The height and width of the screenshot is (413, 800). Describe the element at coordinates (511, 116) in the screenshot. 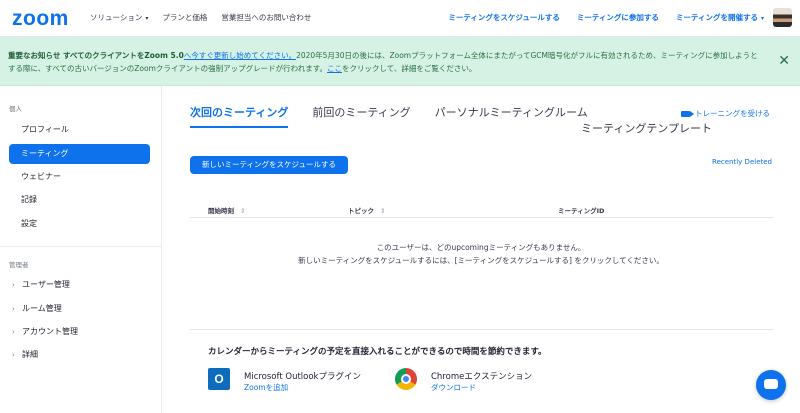

I see `tab-personal-room: パーソナルミーティングルーム` at that location.